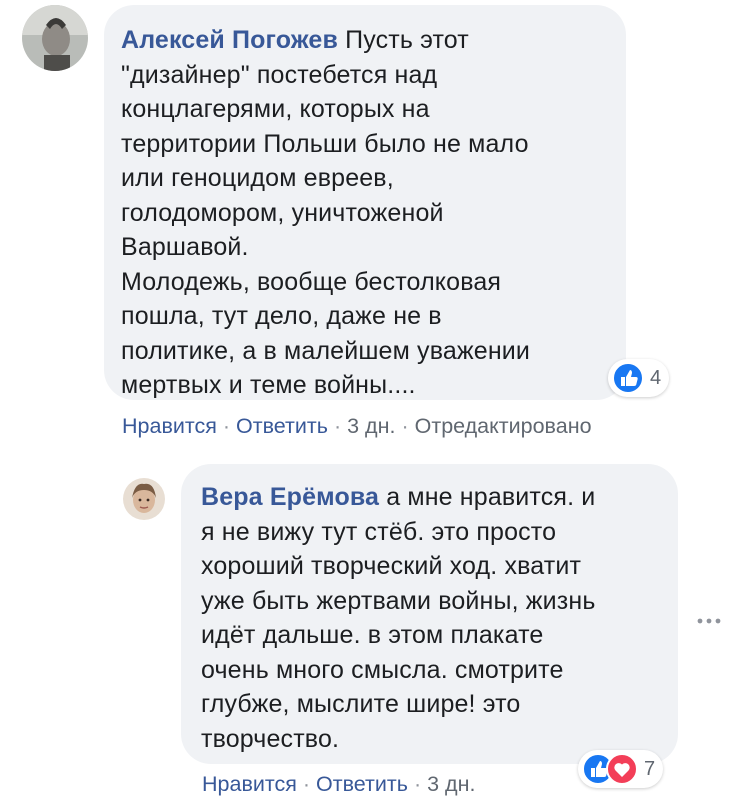  What do you see at coordinates (391, 566) in the screenshot?
I see `comment-line: хороший творческий ход. хватит` at bounding box center [391, 566].